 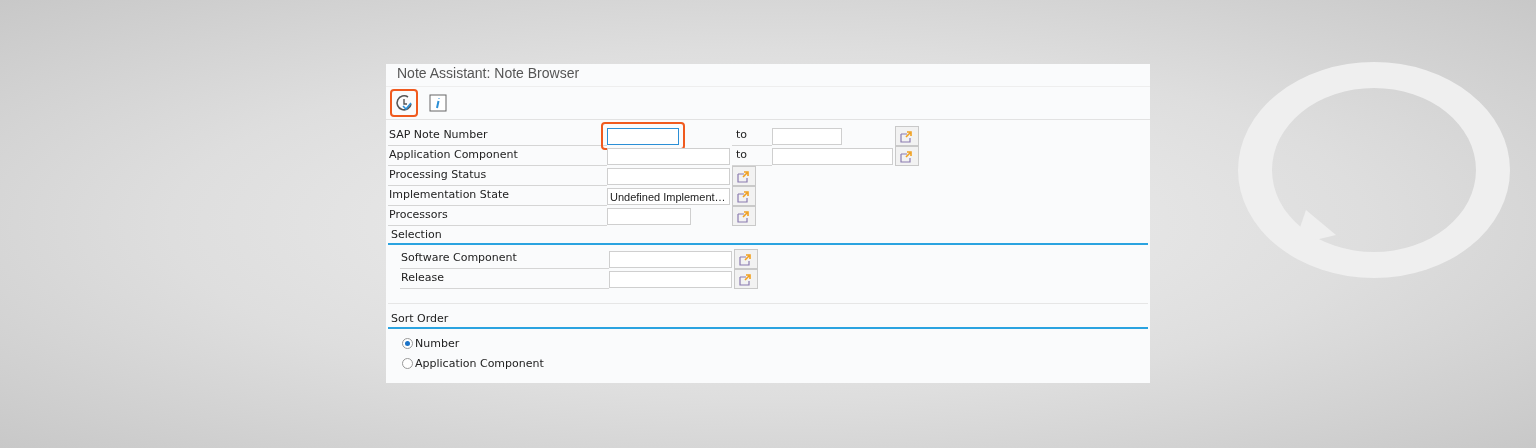 I want to click on field-label: Software Component, so click(x=504, y=259).